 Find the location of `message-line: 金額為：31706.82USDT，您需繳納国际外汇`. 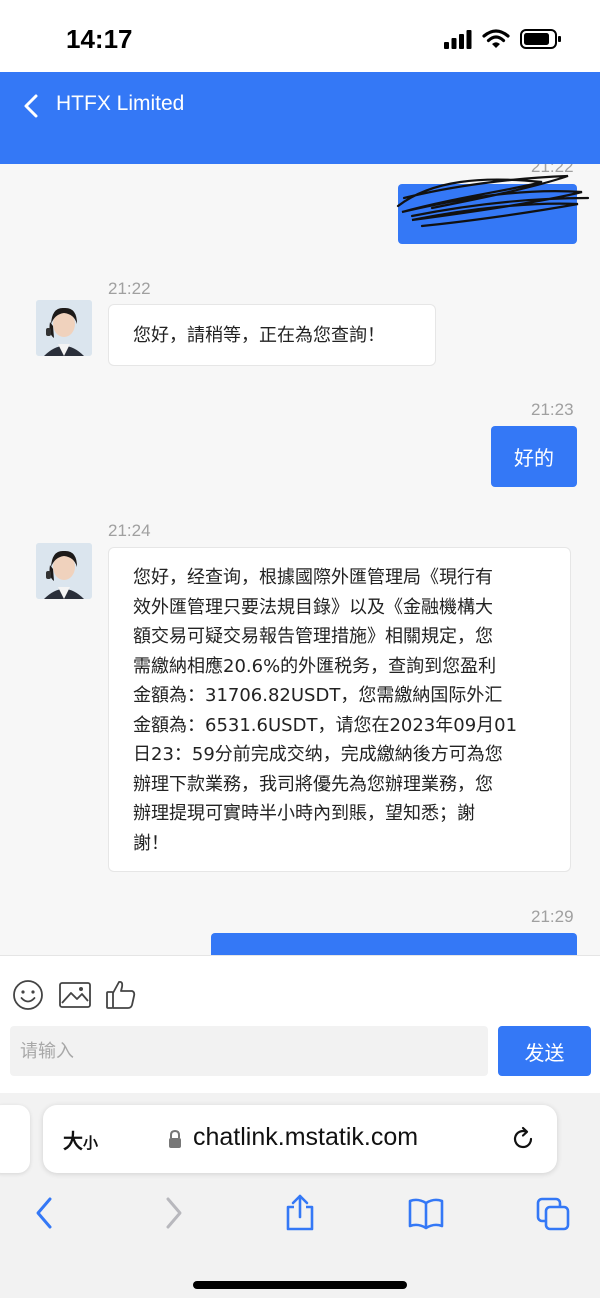

message-line: 金額為：31706.82USDT，您需繳納国际外汇 is located at coordinates (318, 695).